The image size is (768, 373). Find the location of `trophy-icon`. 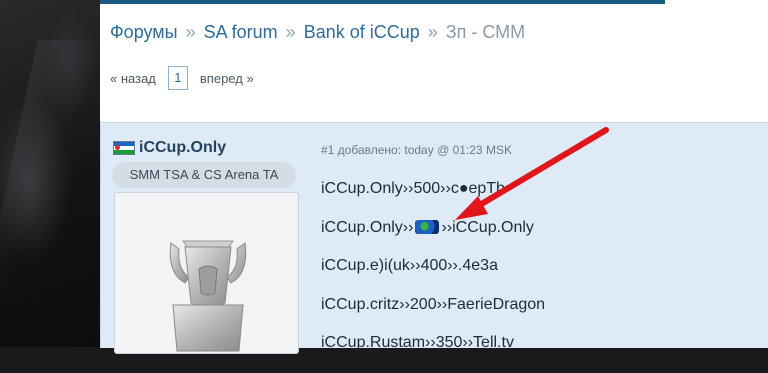

trophy-icon is located at coordinates (208, 296).